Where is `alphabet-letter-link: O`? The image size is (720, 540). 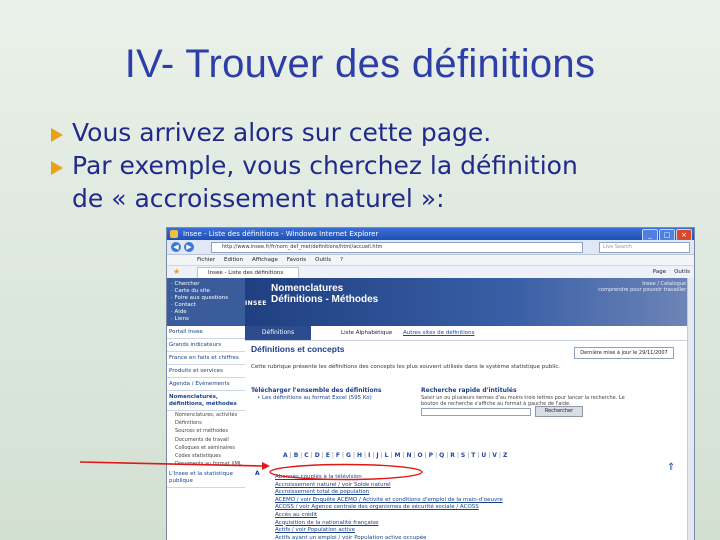
alphabet-letter-link: O is located at coordinates (420, 455).